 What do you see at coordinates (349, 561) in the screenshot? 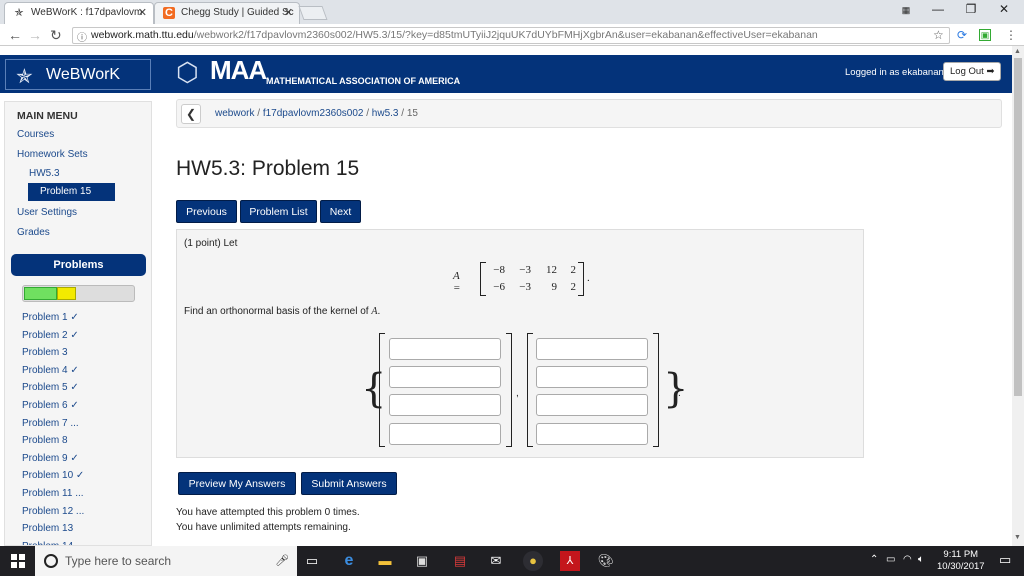
I see `edge-browser-icon: e` at bounding box center [349, 561].